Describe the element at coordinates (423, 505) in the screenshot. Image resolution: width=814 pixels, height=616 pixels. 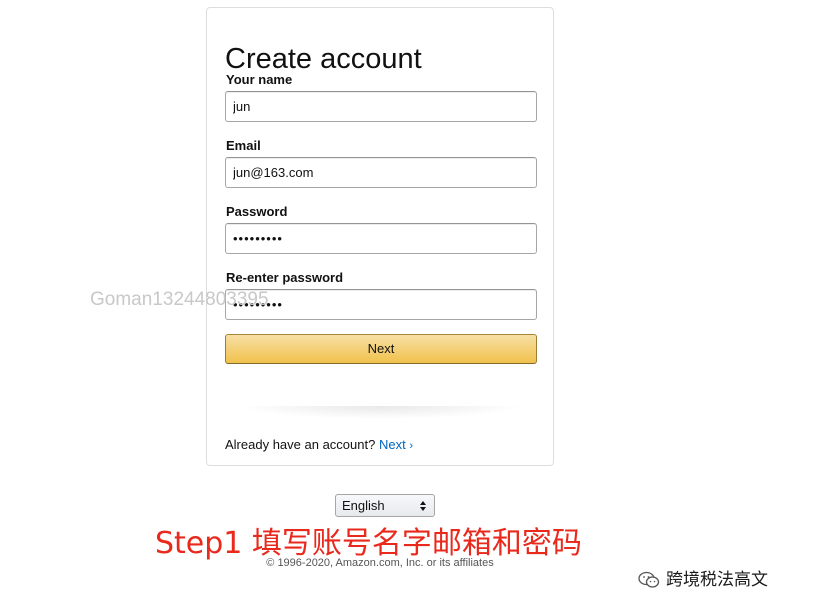
I see `updown-arrows-icon` at that location.